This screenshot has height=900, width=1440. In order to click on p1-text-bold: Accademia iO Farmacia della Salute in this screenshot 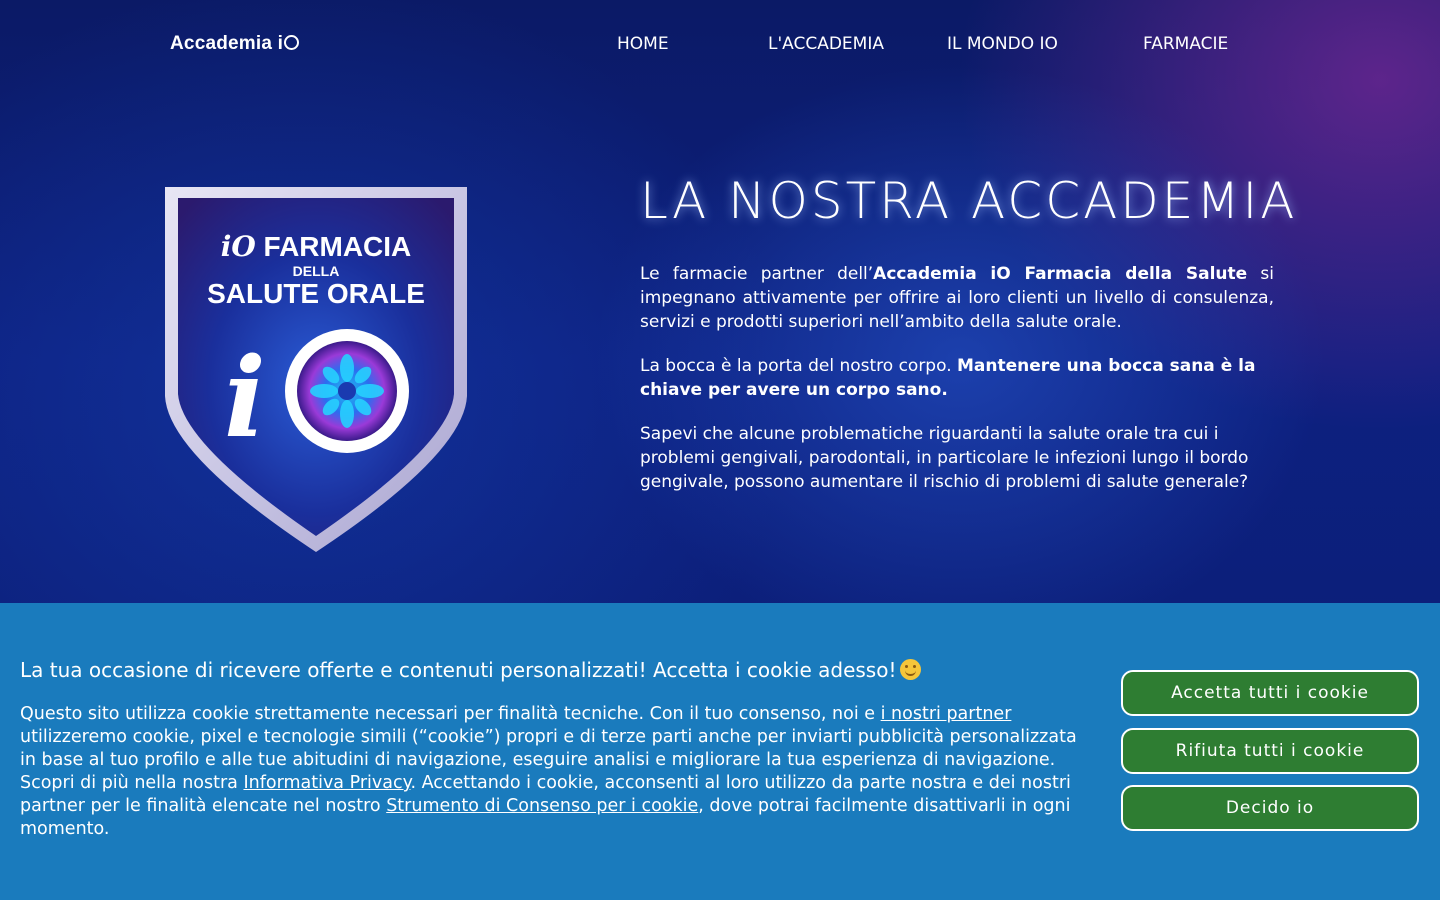, I will do `click(1060, 274)`.